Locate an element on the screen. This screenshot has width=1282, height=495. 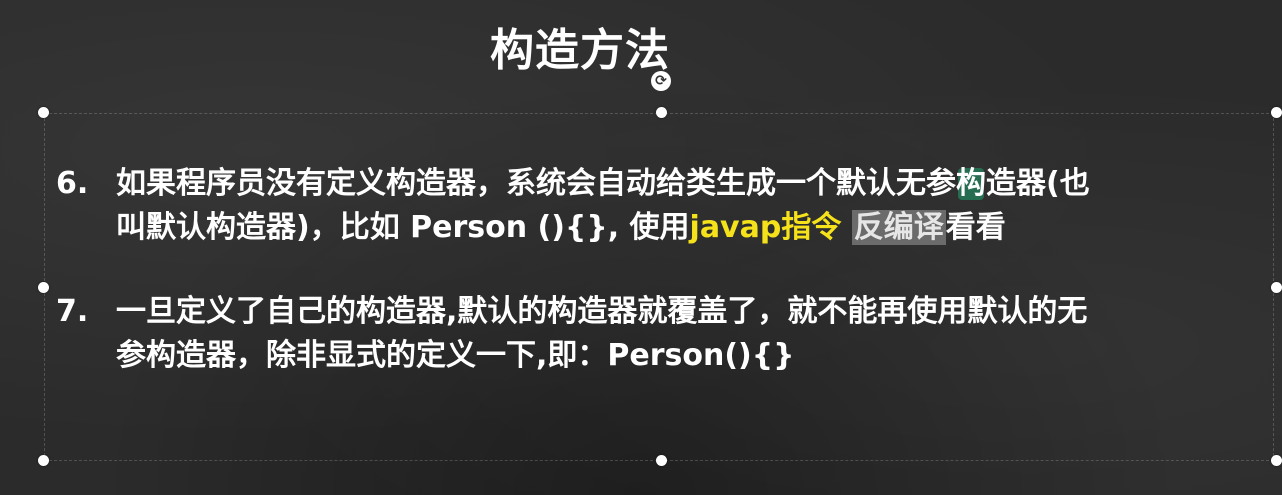
text-line: 叫默认构造器)，比如 Person (){}, 使用javap指令 反编译看看 is located at coordinates (686, 228).